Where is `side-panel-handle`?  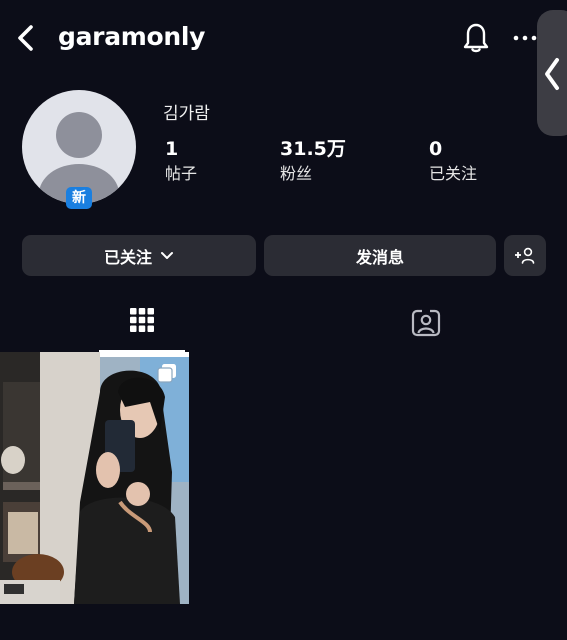
side-panel-handle is located at coordinates (552, 73).